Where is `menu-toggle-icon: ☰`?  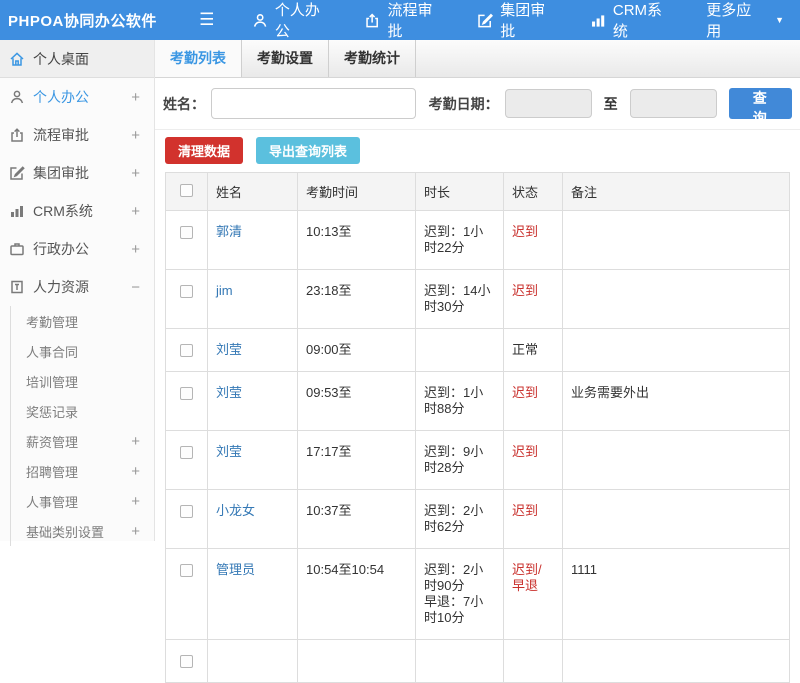
menu-toggle-icon: ☰ is located at coordinates (217, 20).